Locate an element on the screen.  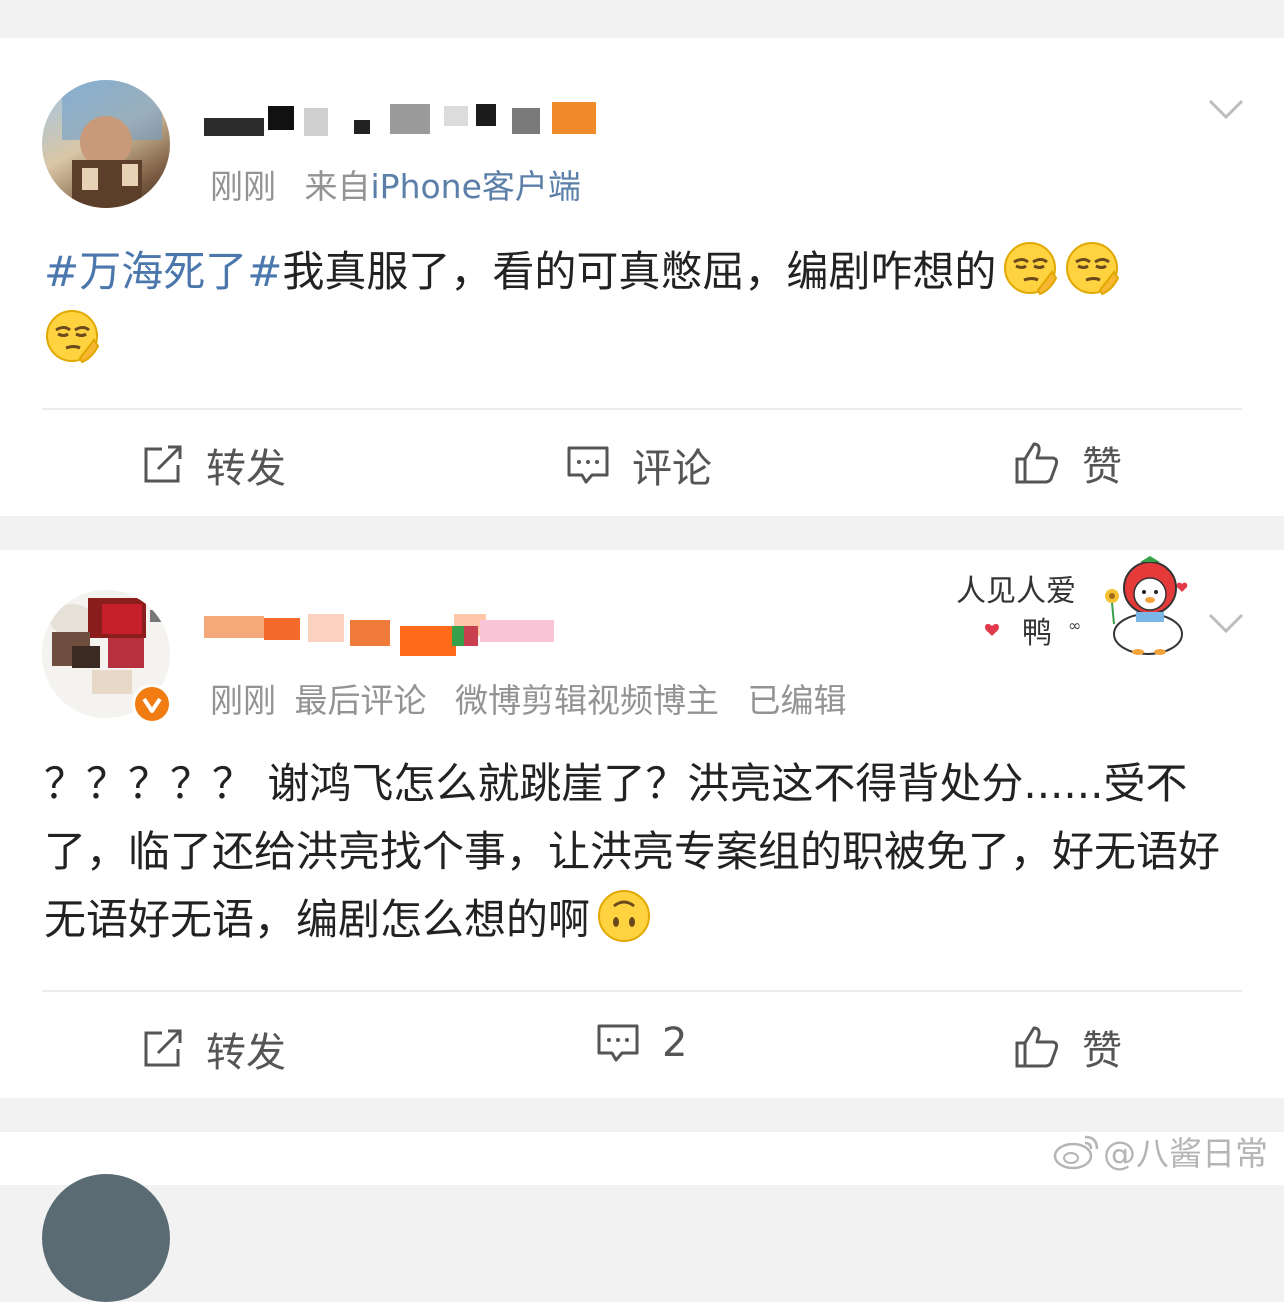
edited-label: 已编辑 is located at coordinates (797, 700).